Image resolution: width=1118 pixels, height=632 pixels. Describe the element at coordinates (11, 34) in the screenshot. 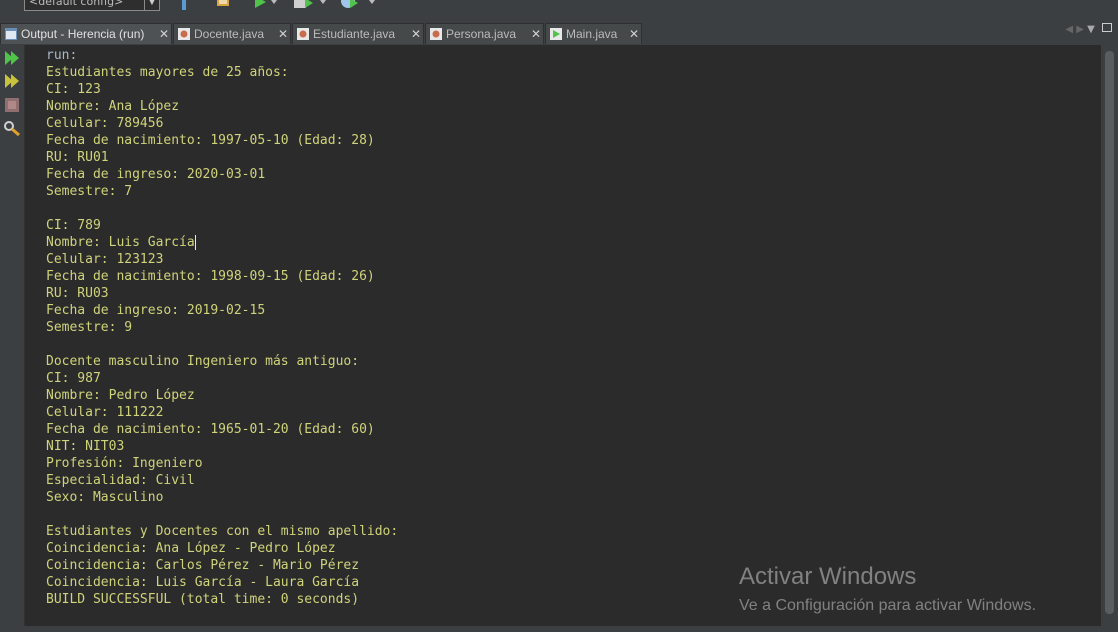

I see `output-window-icon` at that location.